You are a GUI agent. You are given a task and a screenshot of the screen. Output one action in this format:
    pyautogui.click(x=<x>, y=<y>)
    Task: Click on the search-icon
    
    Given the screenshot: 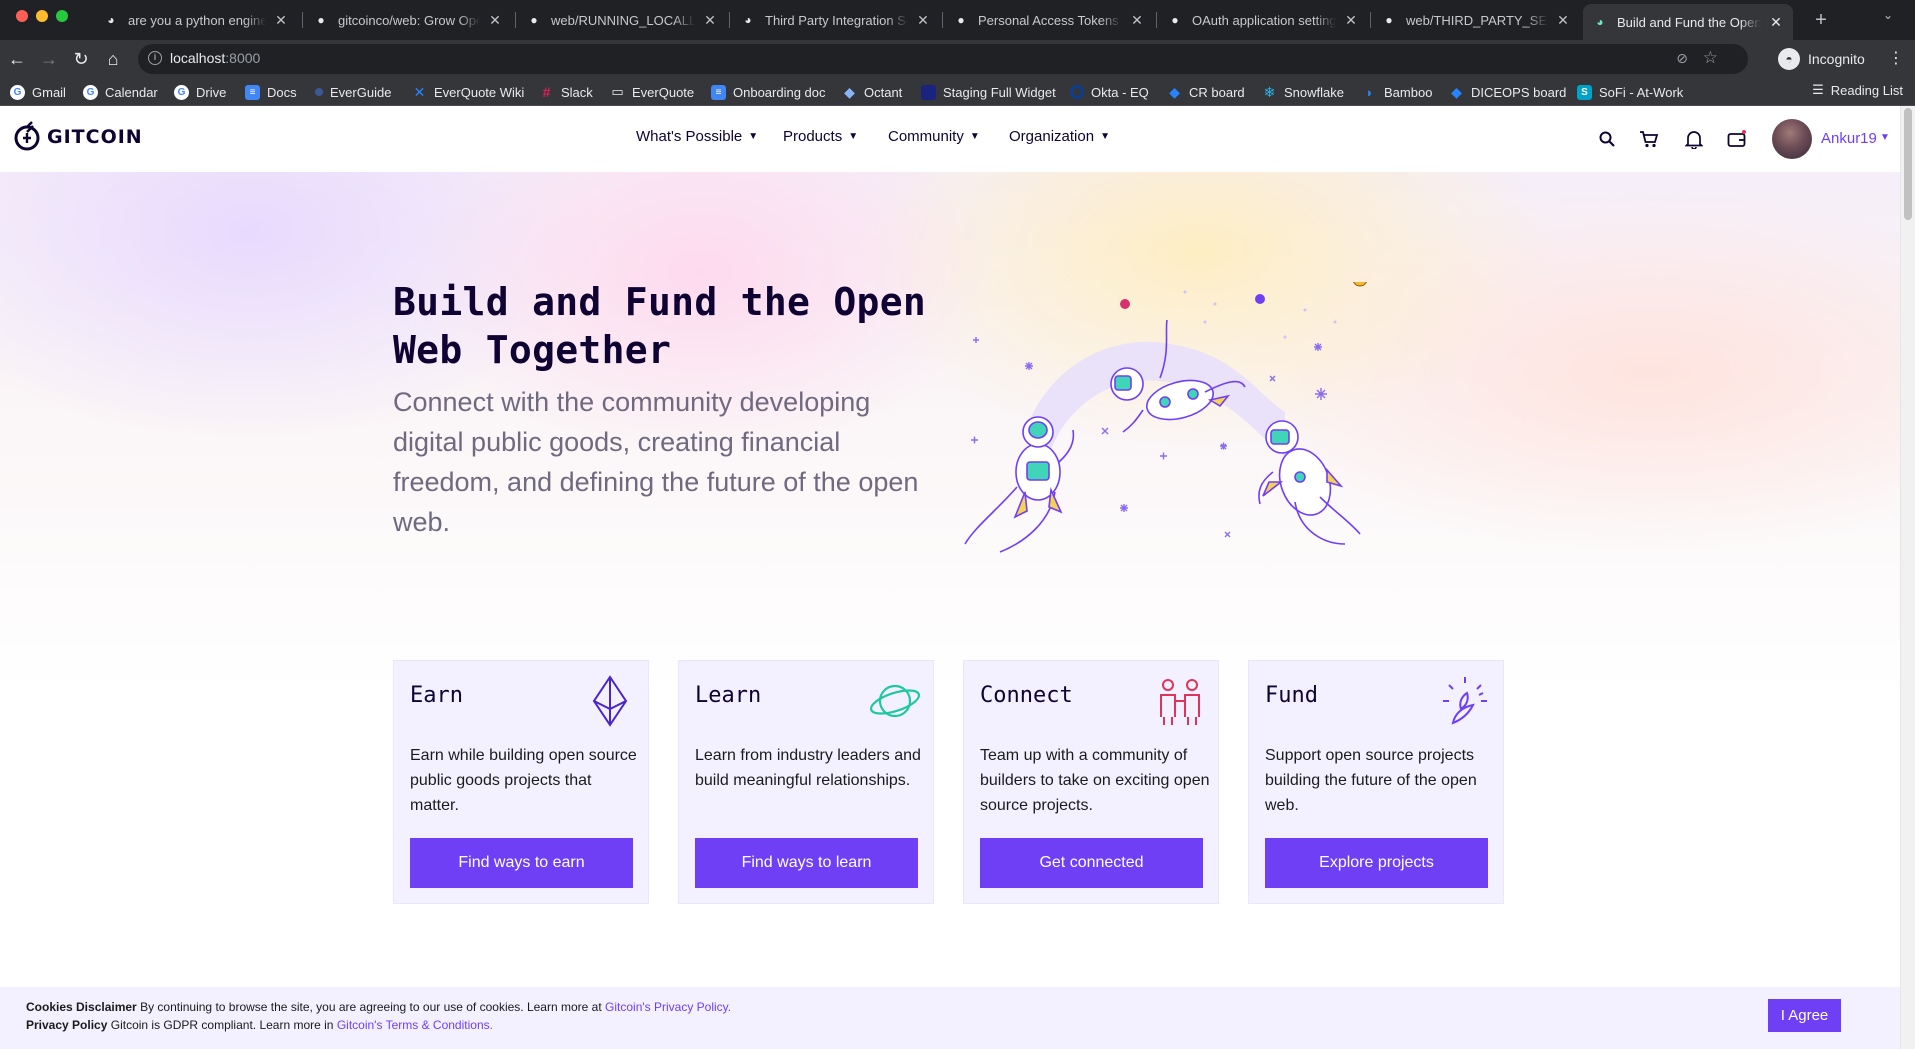 What is the action you would take?
    pyautogui.click(x=1607, y=139)
    